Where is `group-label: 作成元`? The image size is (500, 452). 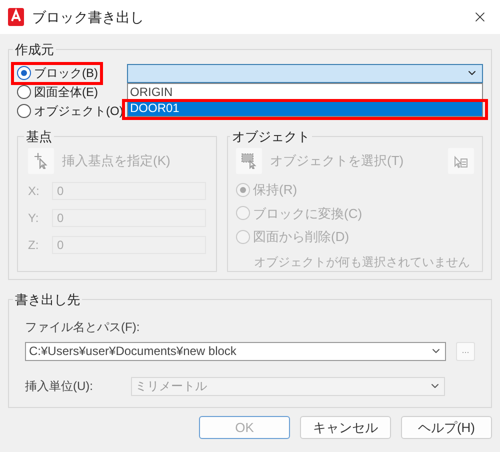 group-label: 作成元 is located at coordinates (34, 50).